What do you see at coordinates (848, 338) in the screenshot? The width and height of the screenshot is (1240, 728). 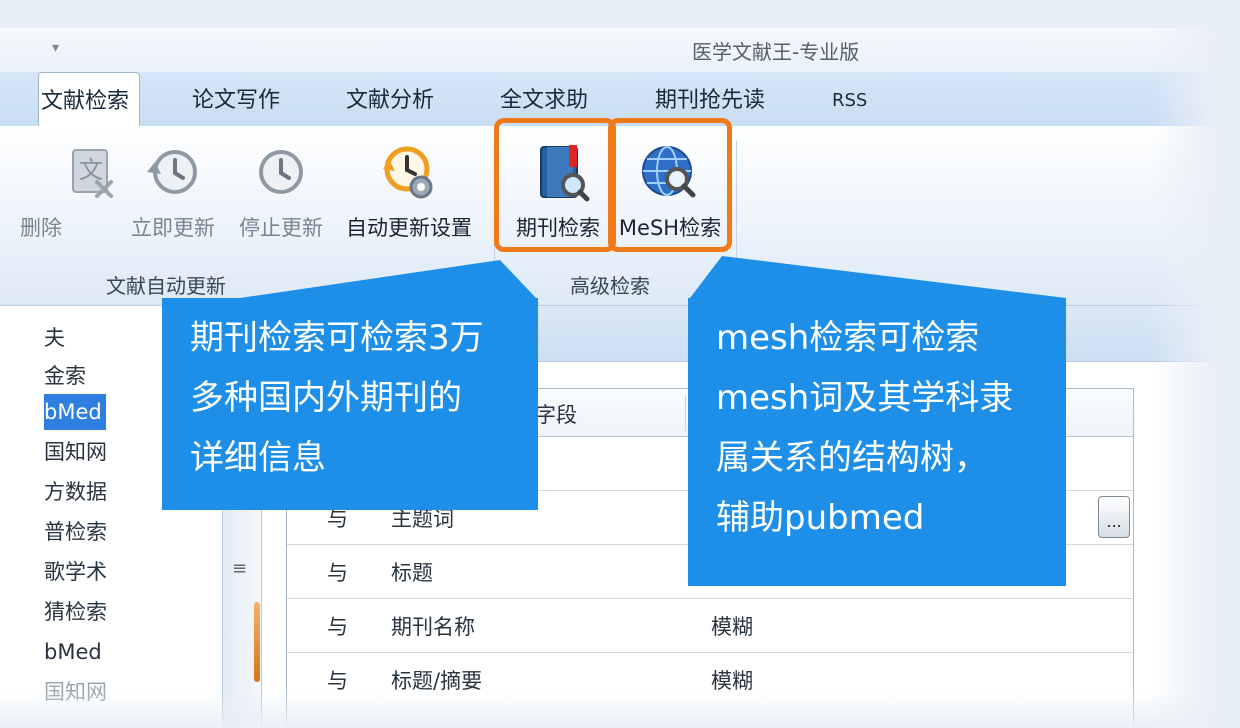 I see `callout-line: mesh检索可检索` at bounding box center [848, 338].